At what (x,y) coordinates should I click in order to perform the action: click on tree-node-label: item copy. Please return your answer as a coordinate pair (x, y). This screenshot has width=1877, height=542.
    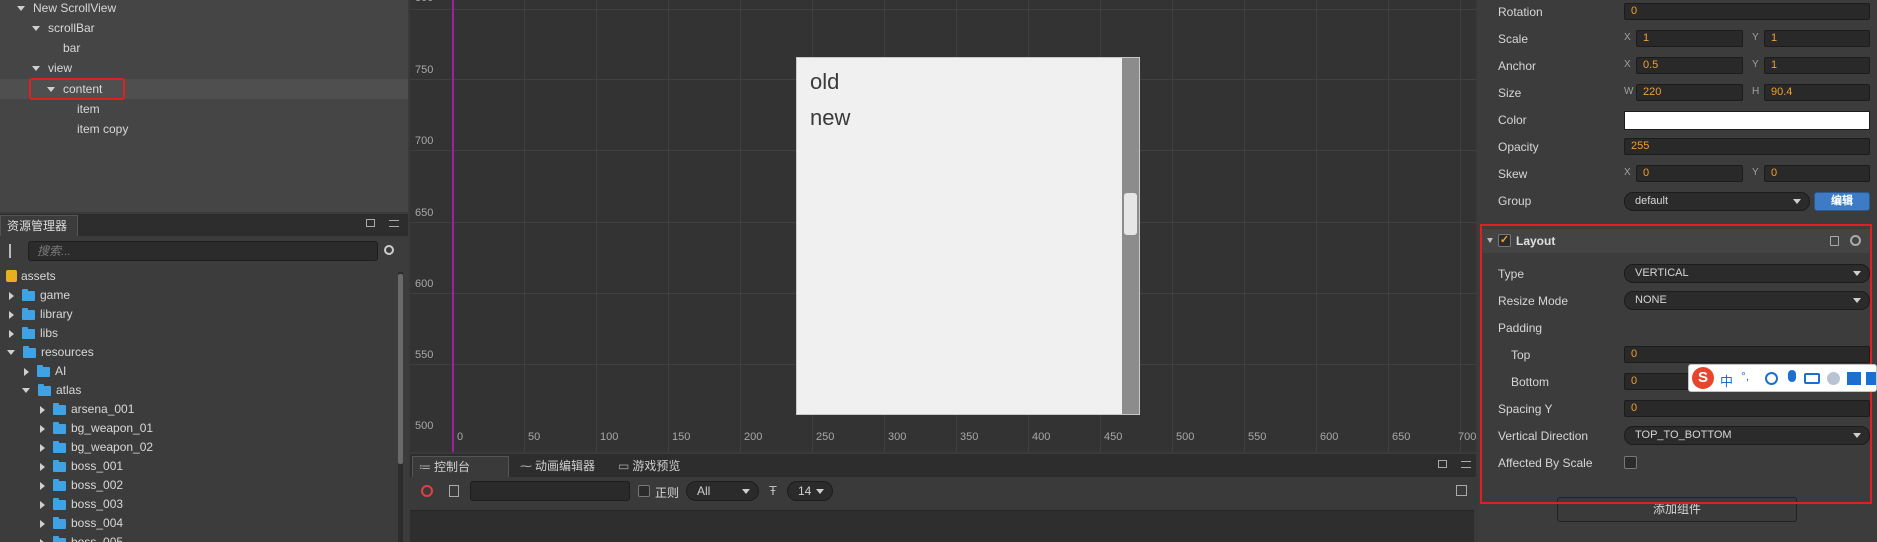
    Looking at the image, I should click on (103, 129).